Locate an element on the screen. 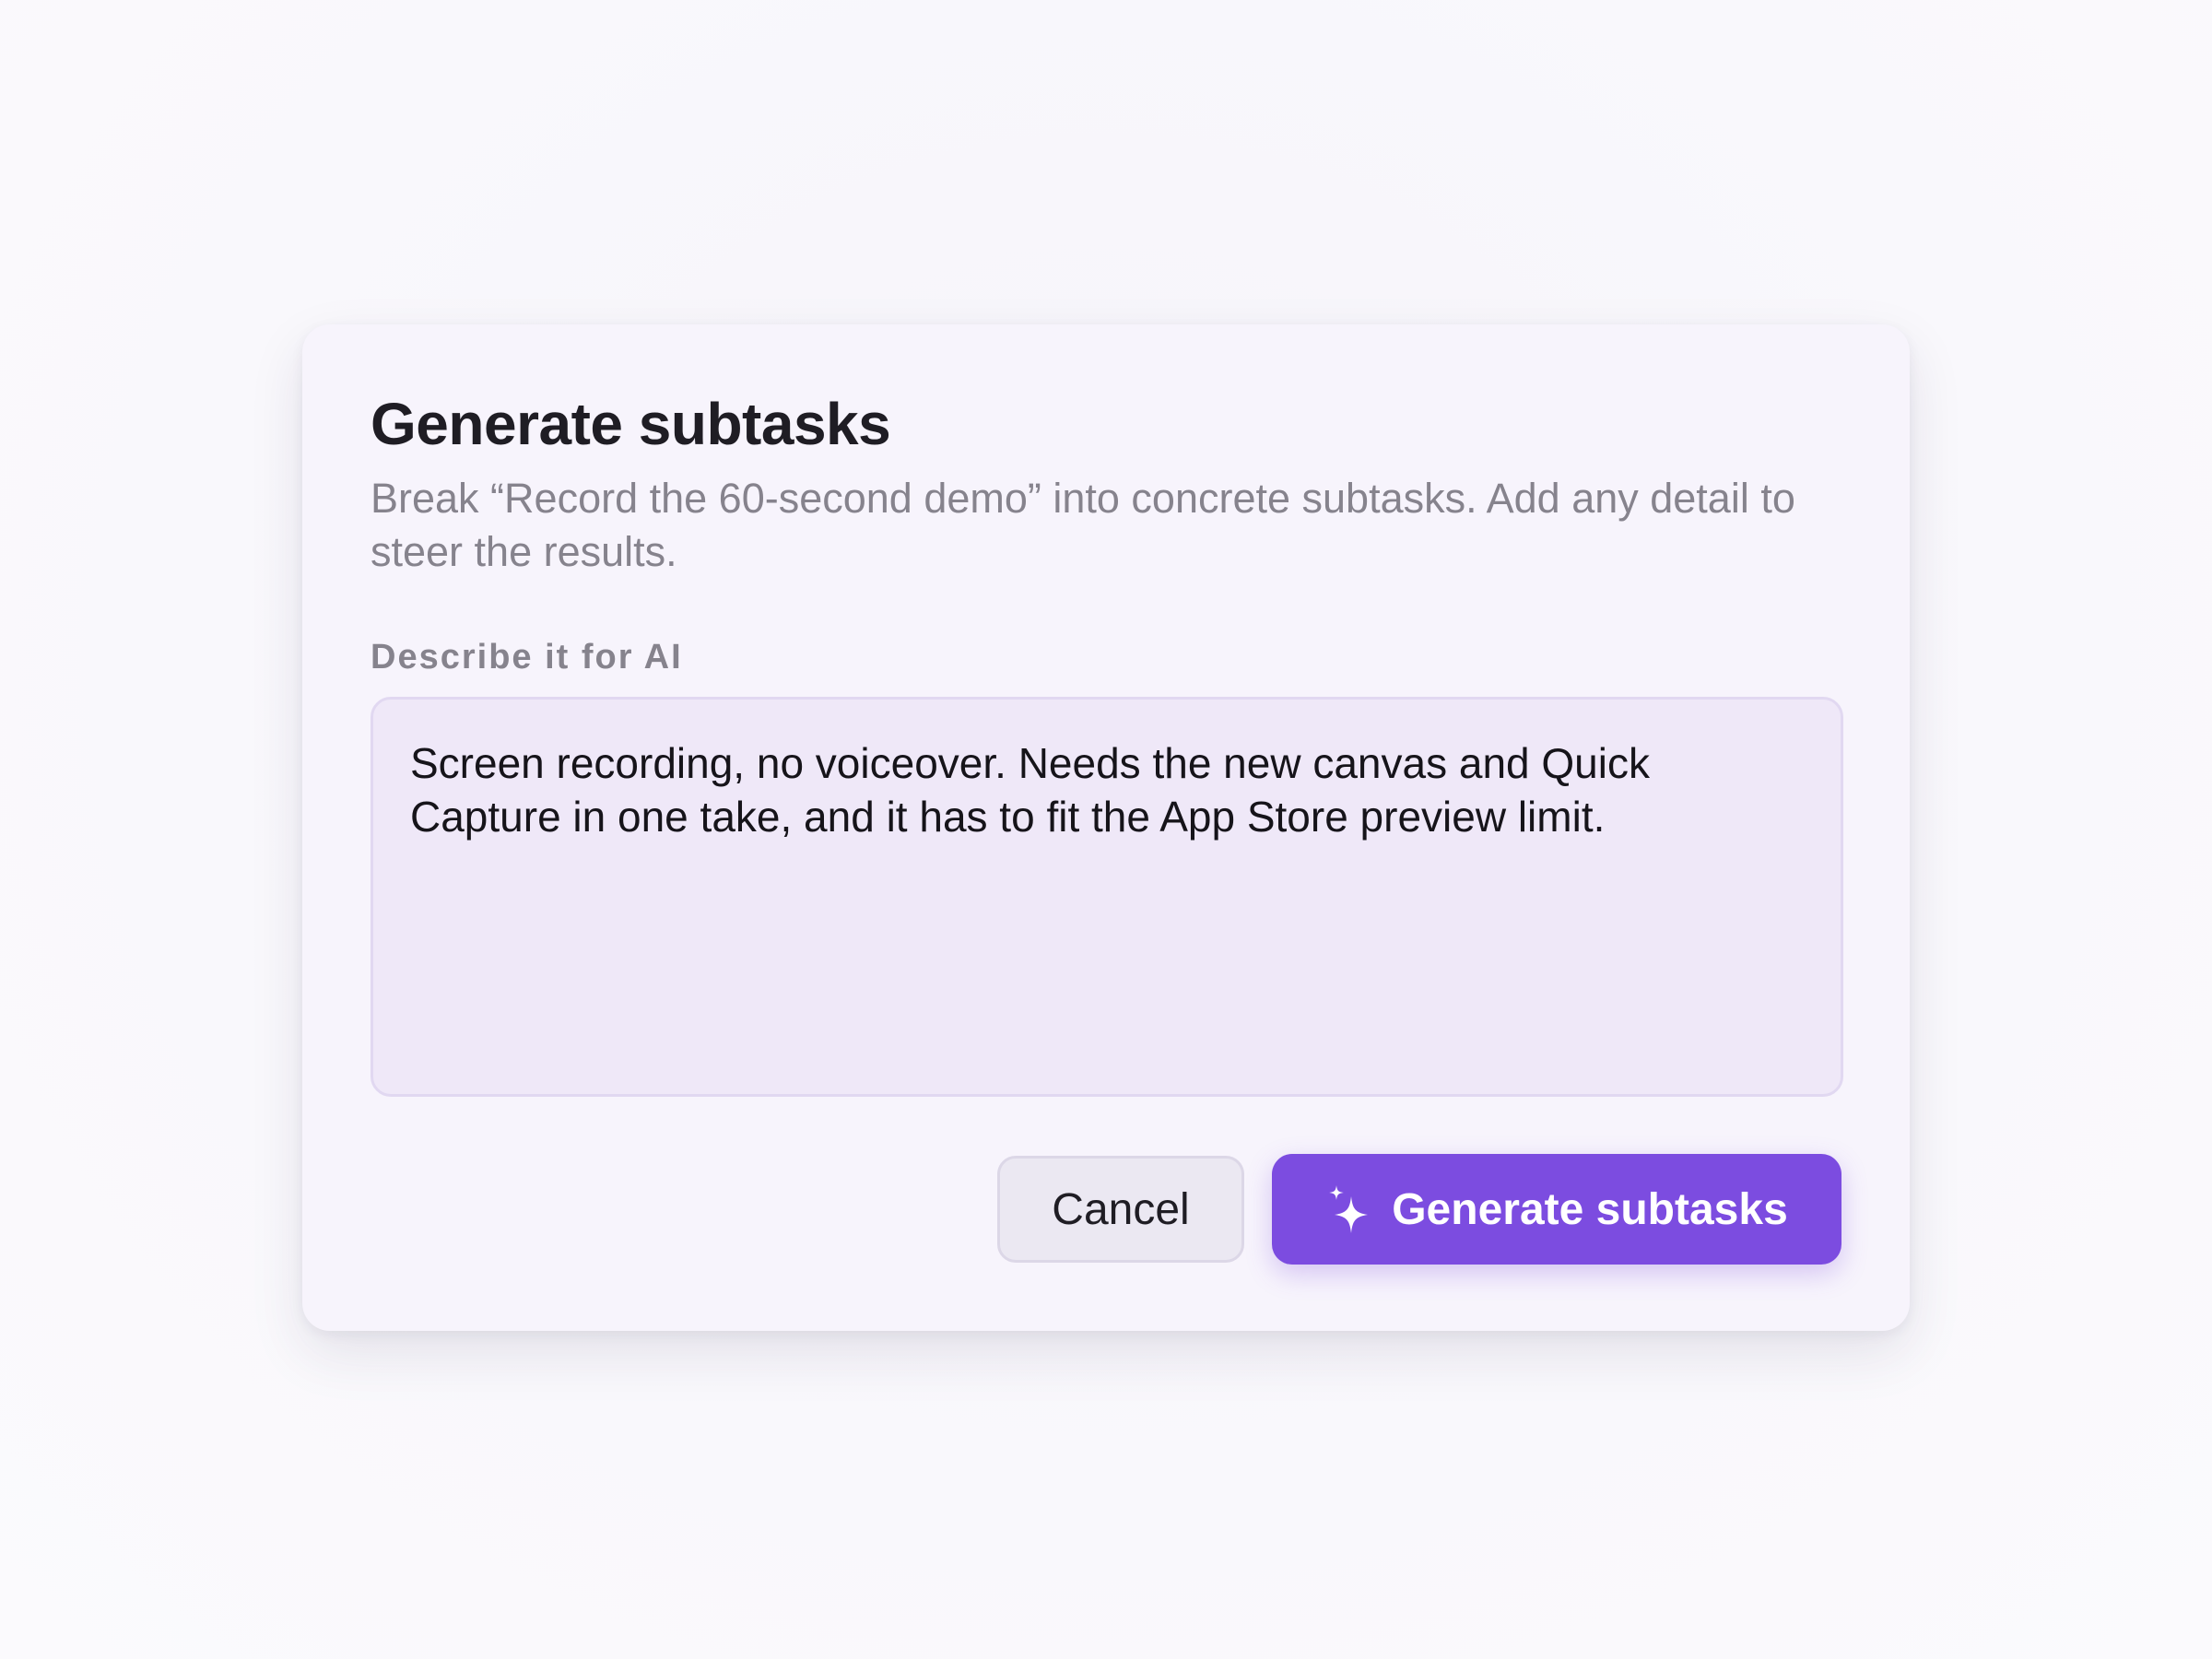 The image size is (2212, 1659). sparkle-icon is located at coordinates (1349, 1209).